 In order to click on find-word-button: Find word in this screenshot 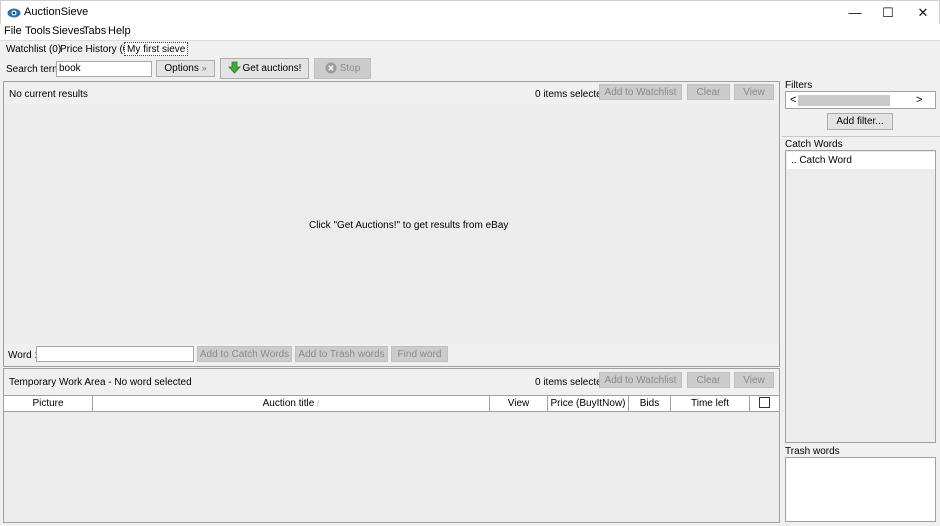, I will do `click(419, 354)`.